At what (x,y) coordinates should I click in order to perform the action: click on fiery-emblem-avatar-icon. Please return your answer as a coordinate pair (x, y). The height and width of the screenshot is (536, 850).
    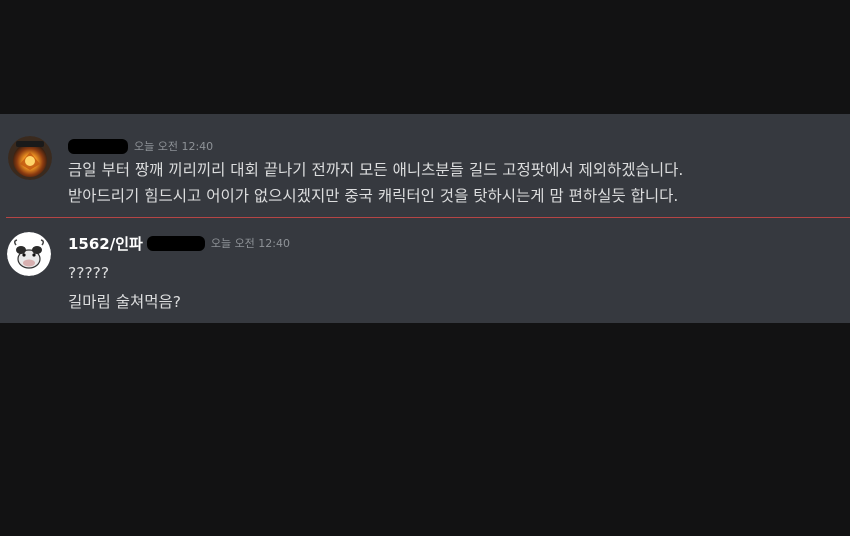
    Looking at the image, I should click on (30, 158).